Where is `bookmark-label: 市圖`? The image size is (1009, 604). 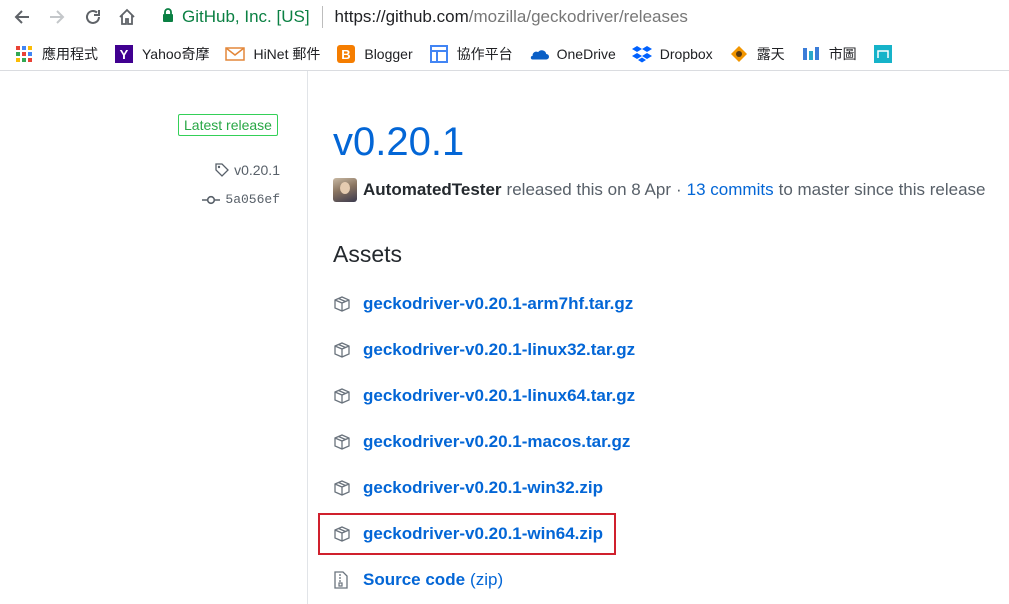
bookmark-label: 市圖 is located at coordinates (842, 54).